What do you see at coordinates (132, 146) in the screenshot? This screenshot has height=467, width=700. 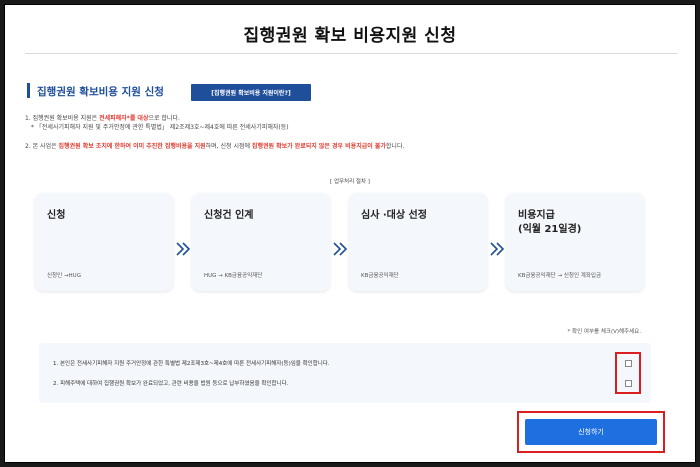 I see `note-2-highlight-1: 집행권원 확보 조치에 한하여 이미 추진한 집행비용을 지원` at bounding box center [132, 146].